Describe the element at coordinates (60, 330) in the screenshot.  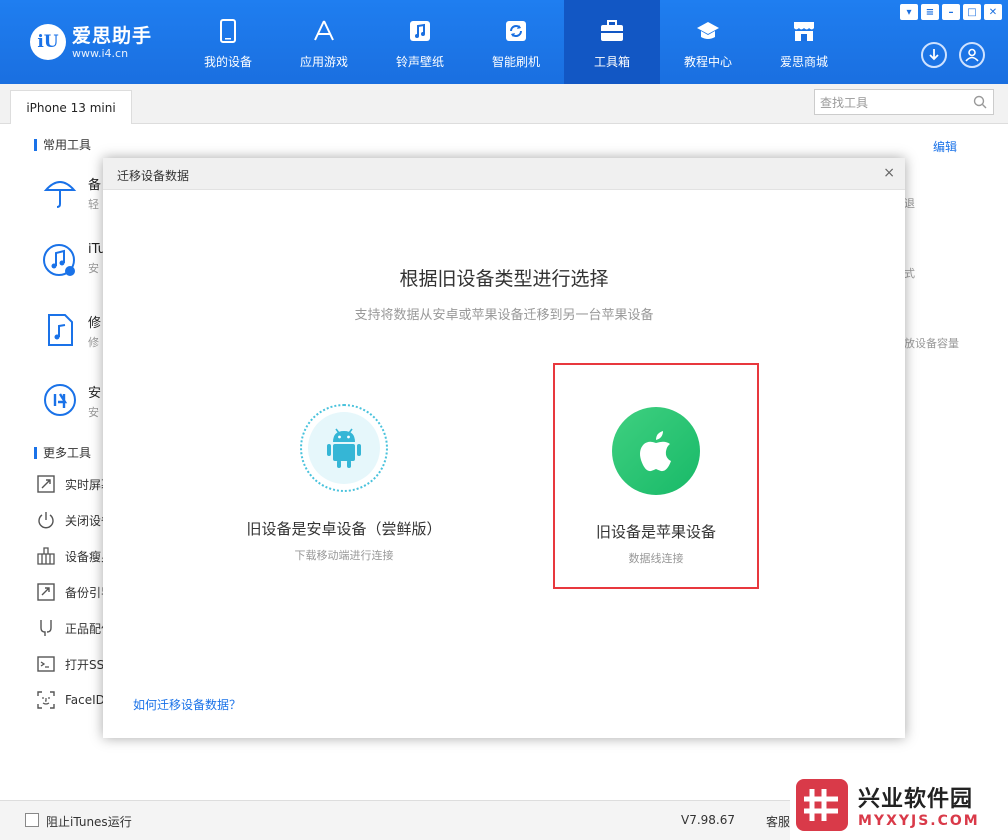
I see `music-file-icon` at that location.